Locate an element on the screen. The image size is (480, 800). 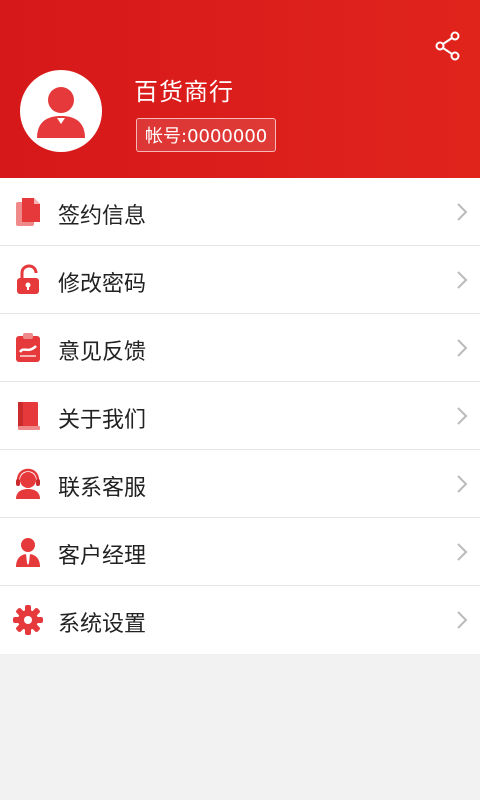
unlock-icon is located at coordinates (28, 280).